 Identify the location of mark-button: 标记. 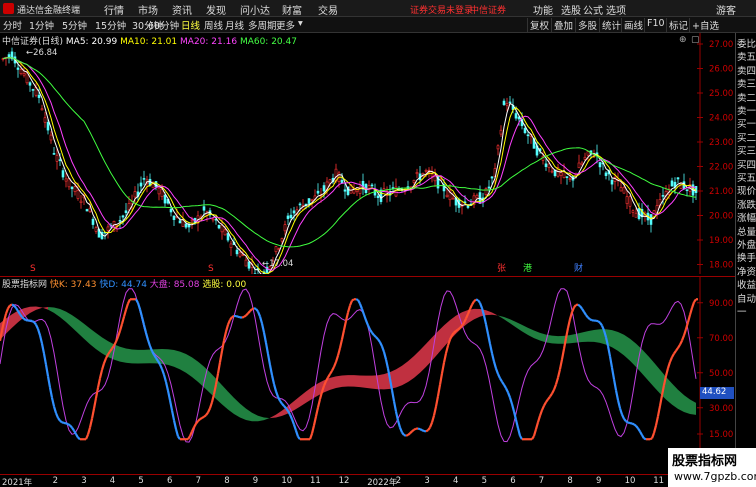
(678, 25).